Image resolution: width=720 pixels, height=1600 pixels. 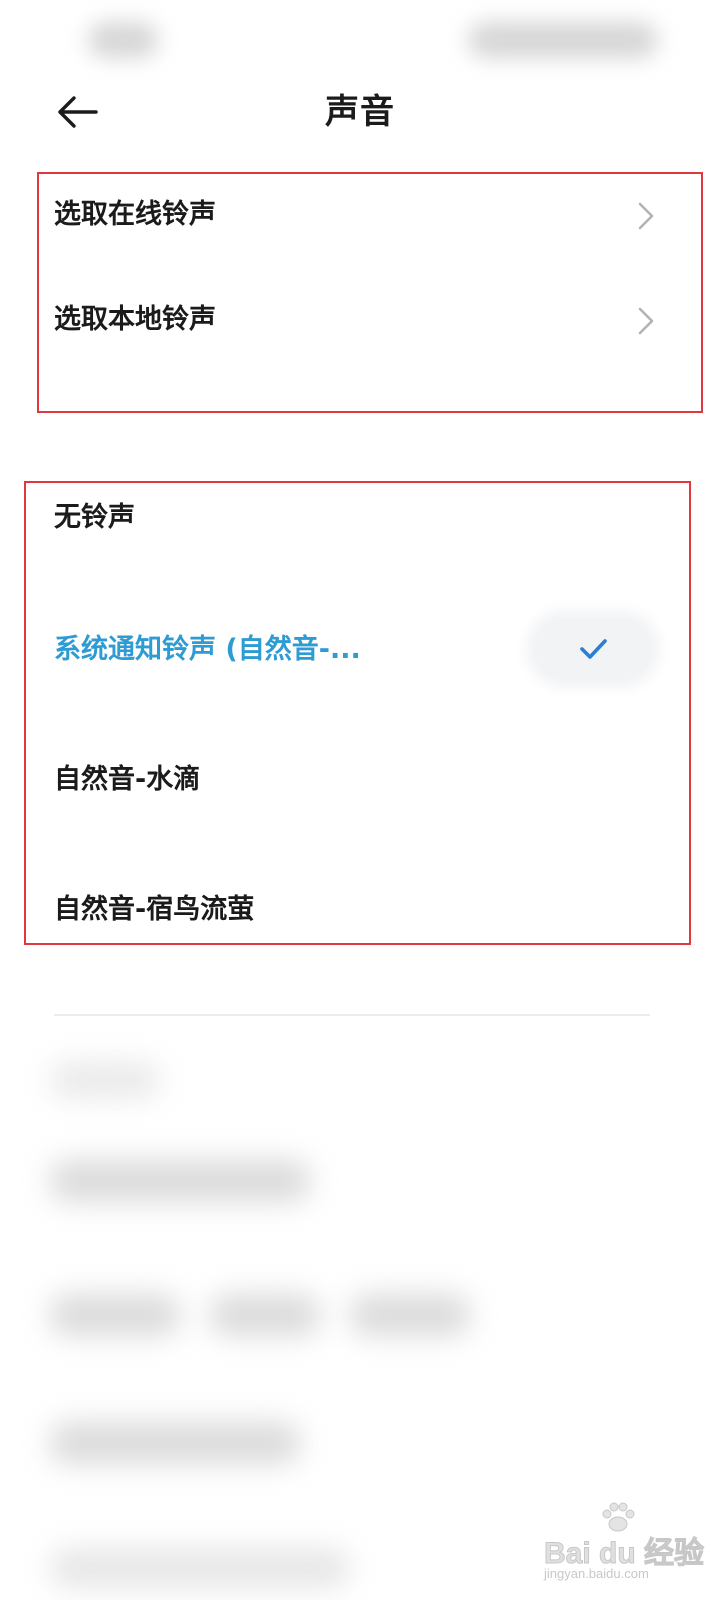 I want to click on section-divider, so click(x=352, y=1015).